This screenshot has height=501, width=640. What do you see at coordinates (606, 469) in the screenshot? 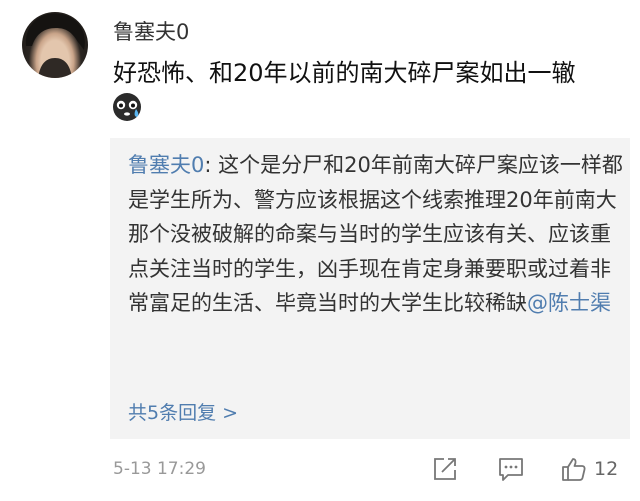
I see `like-count: 12` at bounding box center [606, 469].